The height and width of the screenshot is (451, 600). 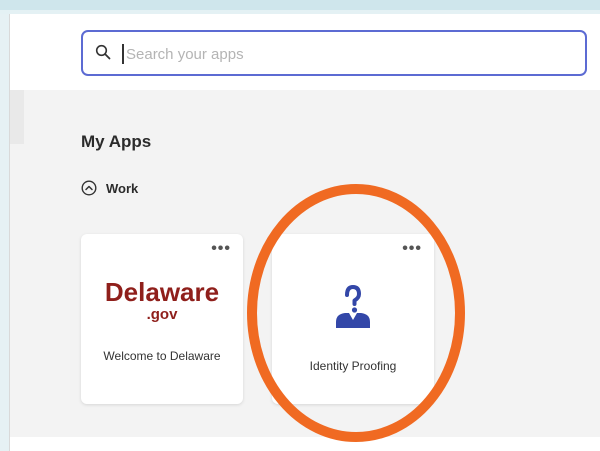 I want to click on identity-proofing-icon, so click(x=353, y=306).